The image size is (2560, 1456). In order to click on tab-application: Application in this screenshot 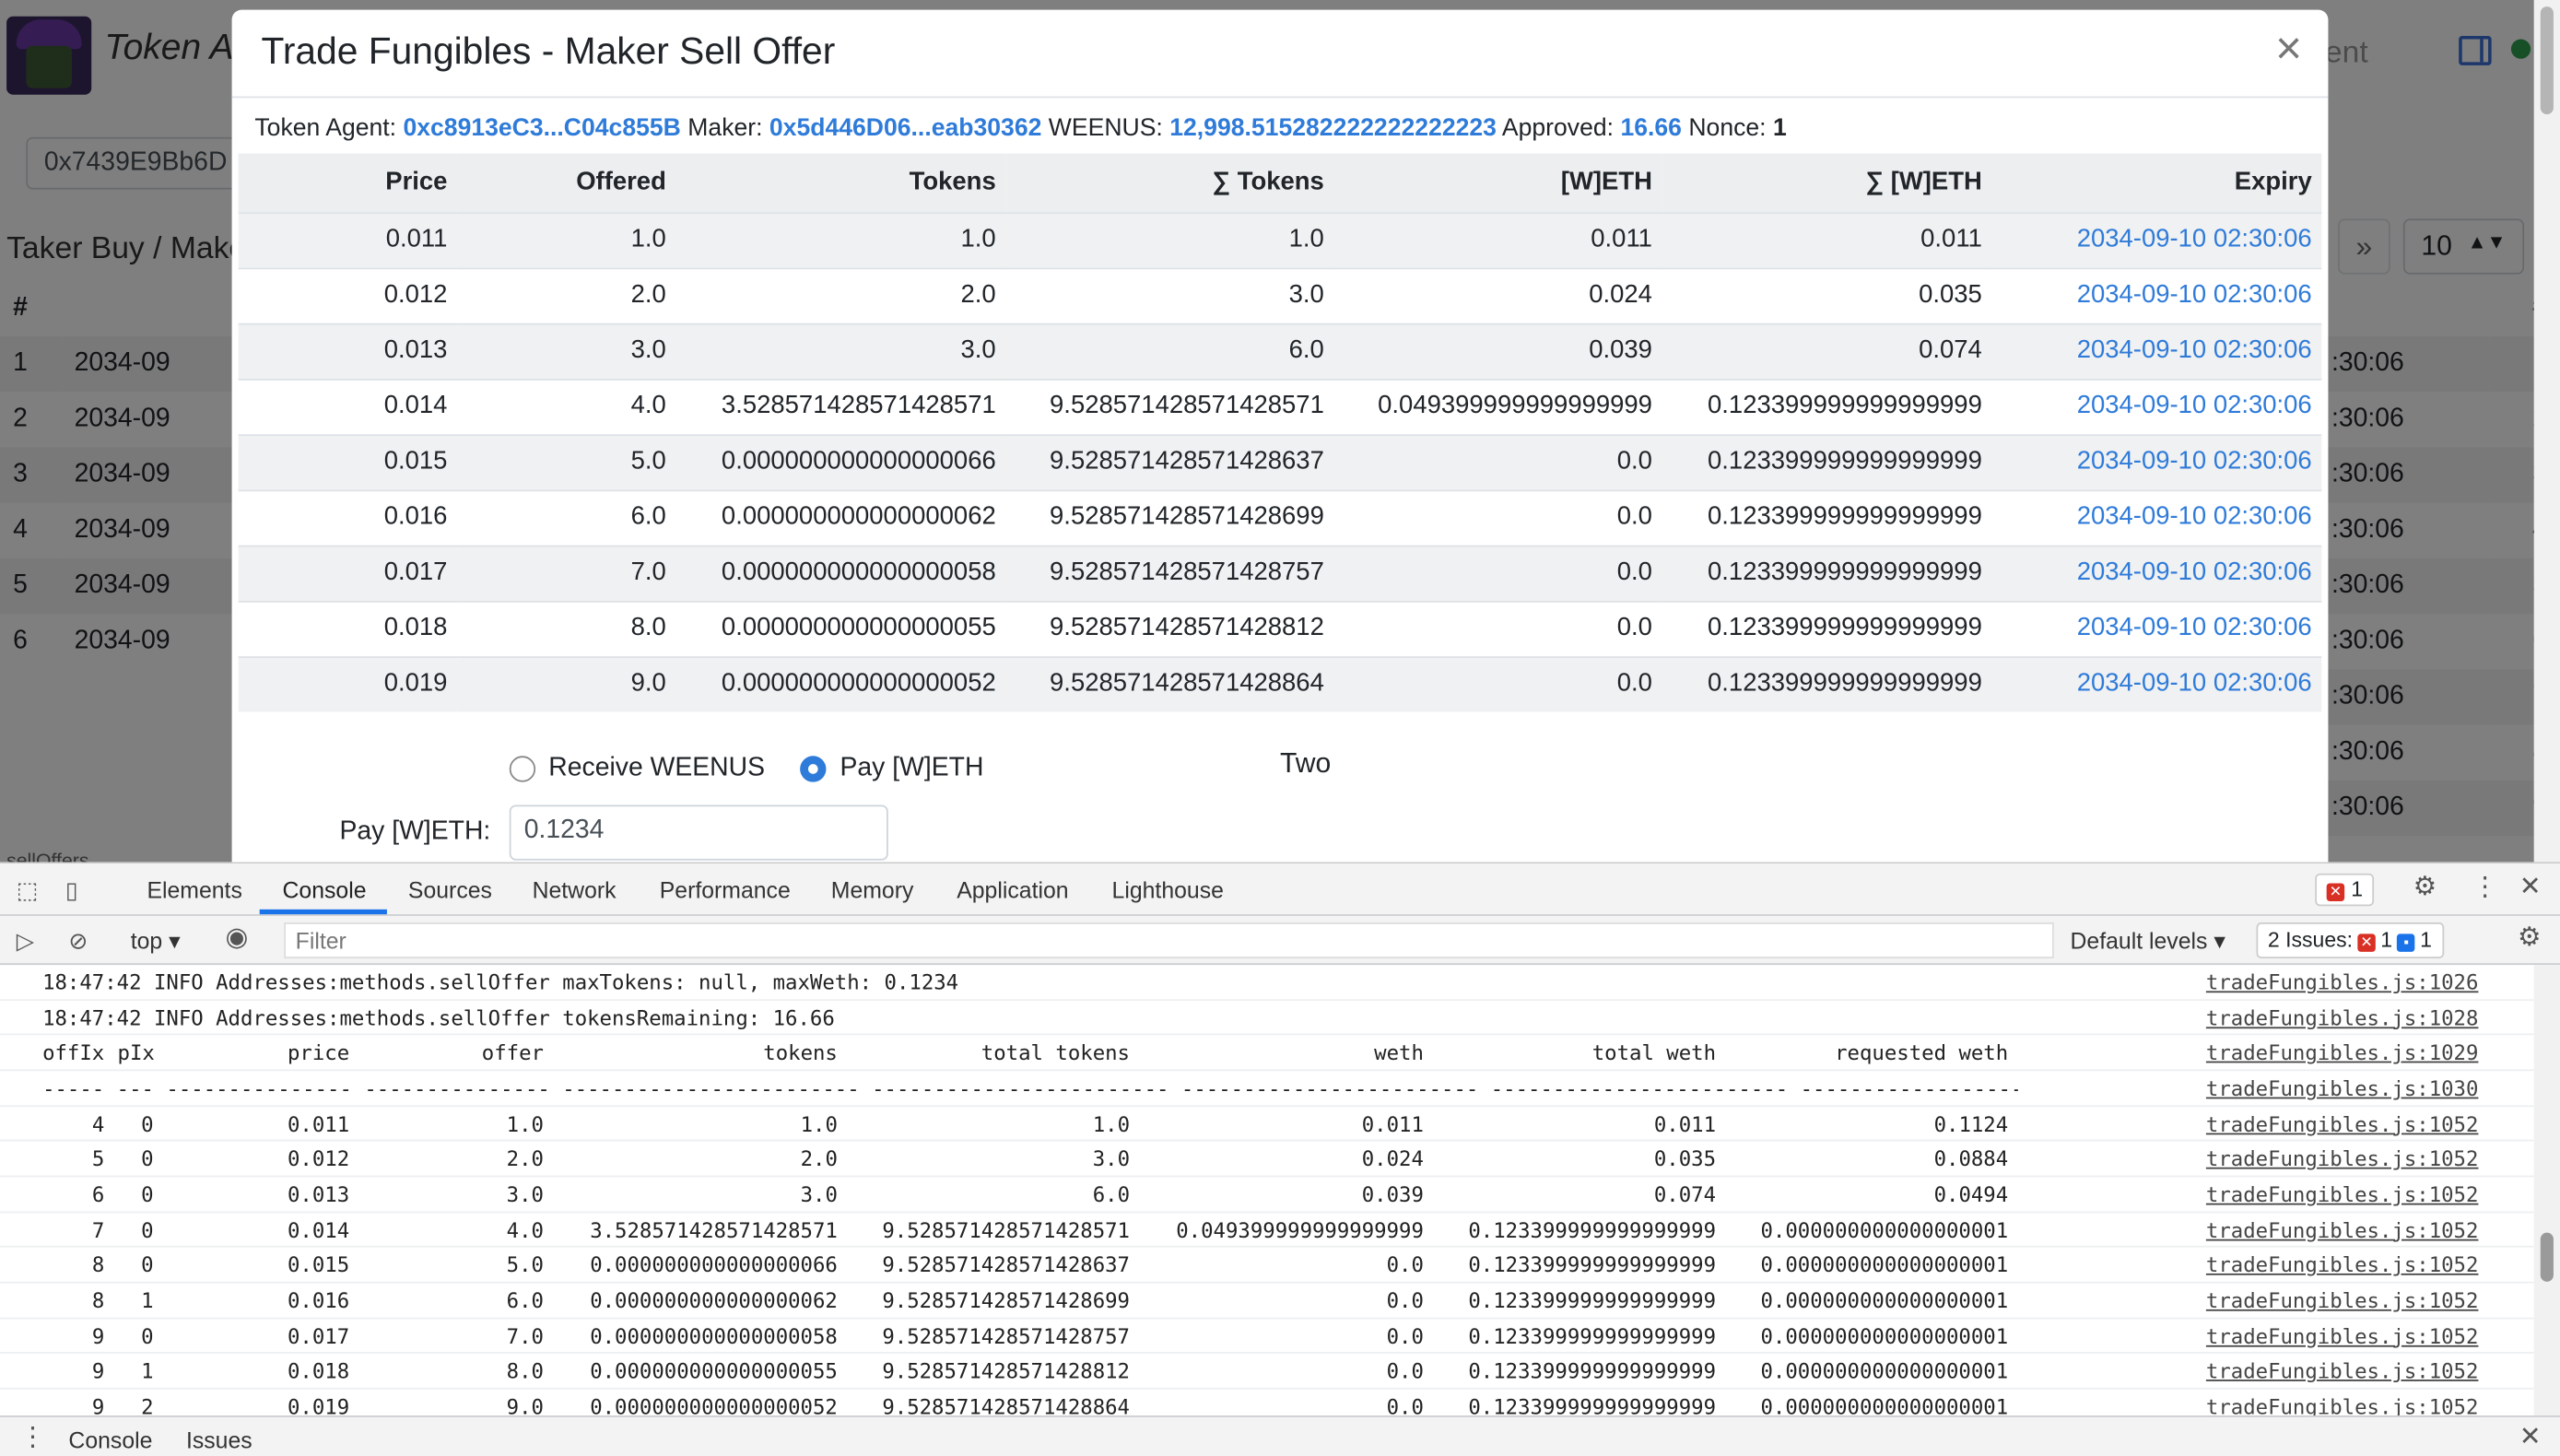, I will do `click(1012, 889)`.